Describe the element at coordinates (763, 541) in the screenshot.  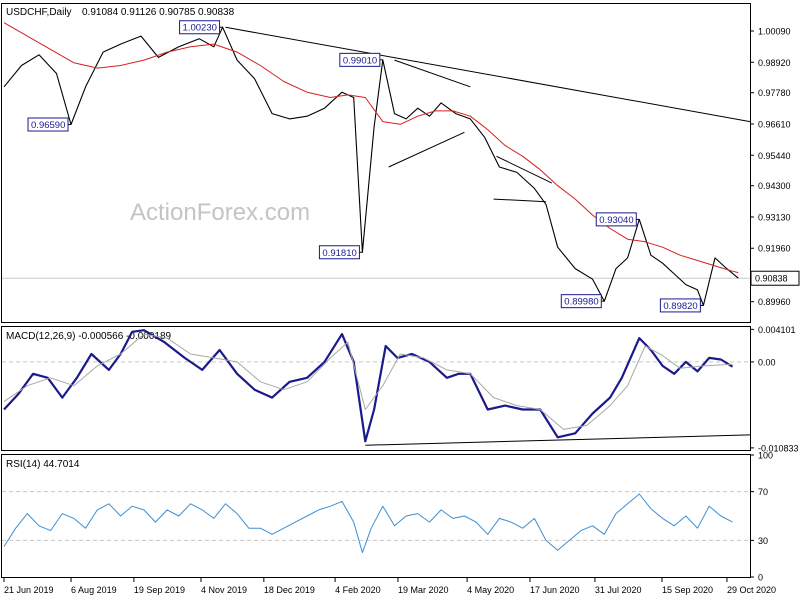
I see `rsi-y-tick-label: 30` at that location.